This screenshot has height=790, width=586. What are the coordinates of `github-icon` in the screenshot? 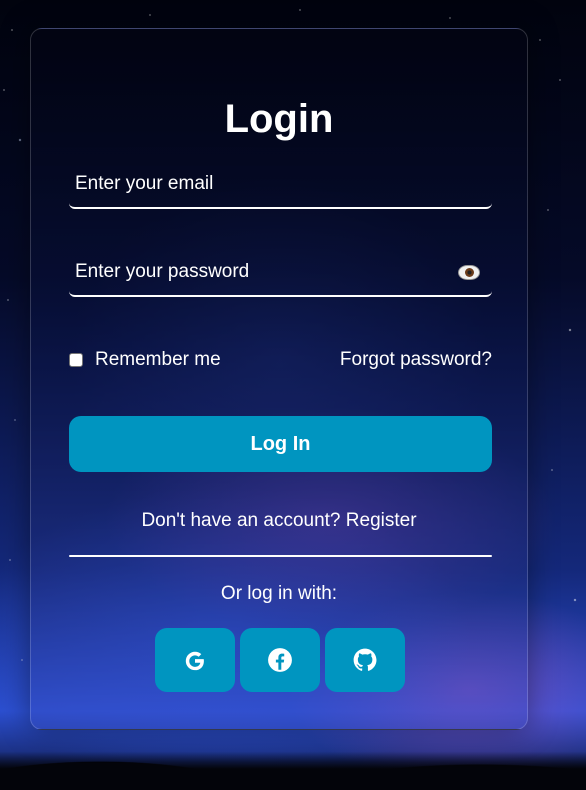 It's located at (365, 659).